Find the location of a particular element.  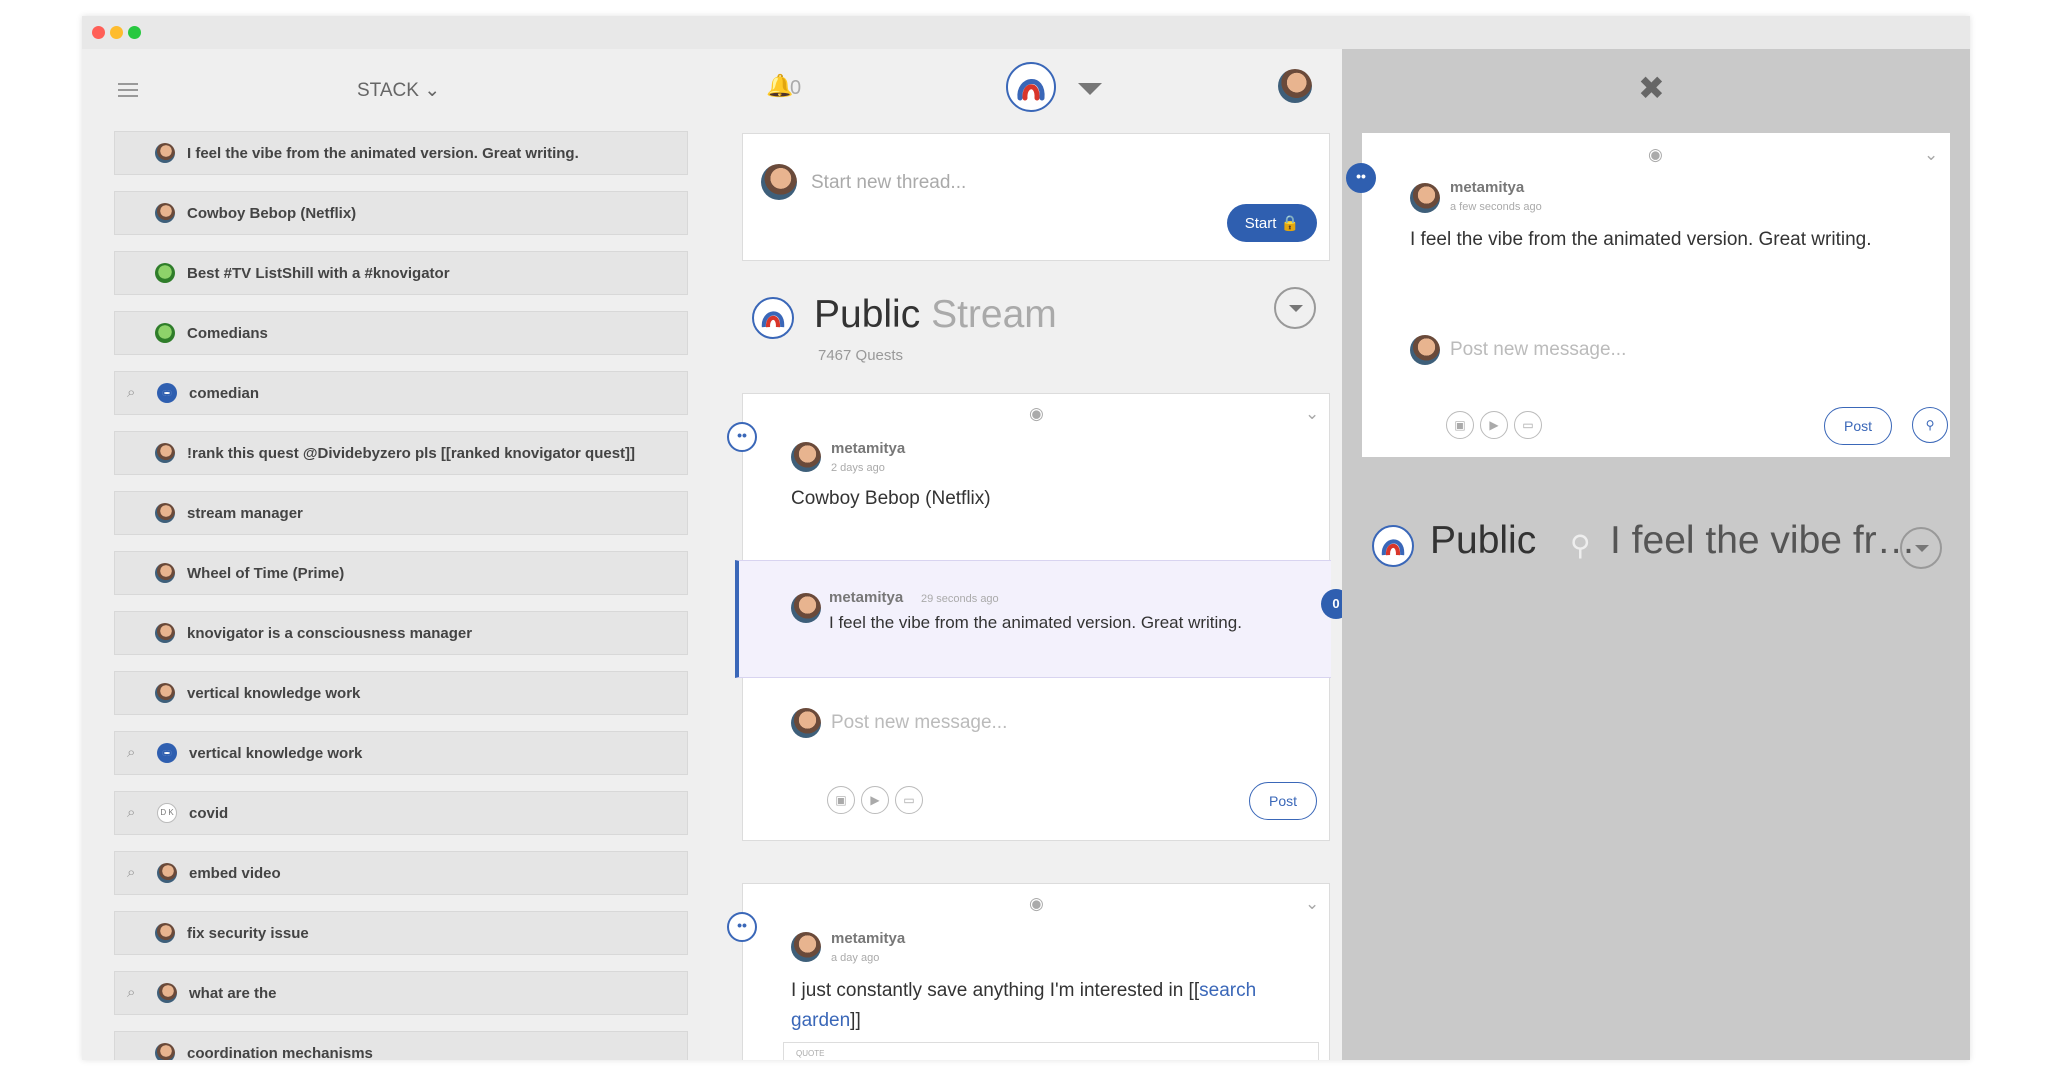

app-logo-button is located at coordinates (1031, 87).